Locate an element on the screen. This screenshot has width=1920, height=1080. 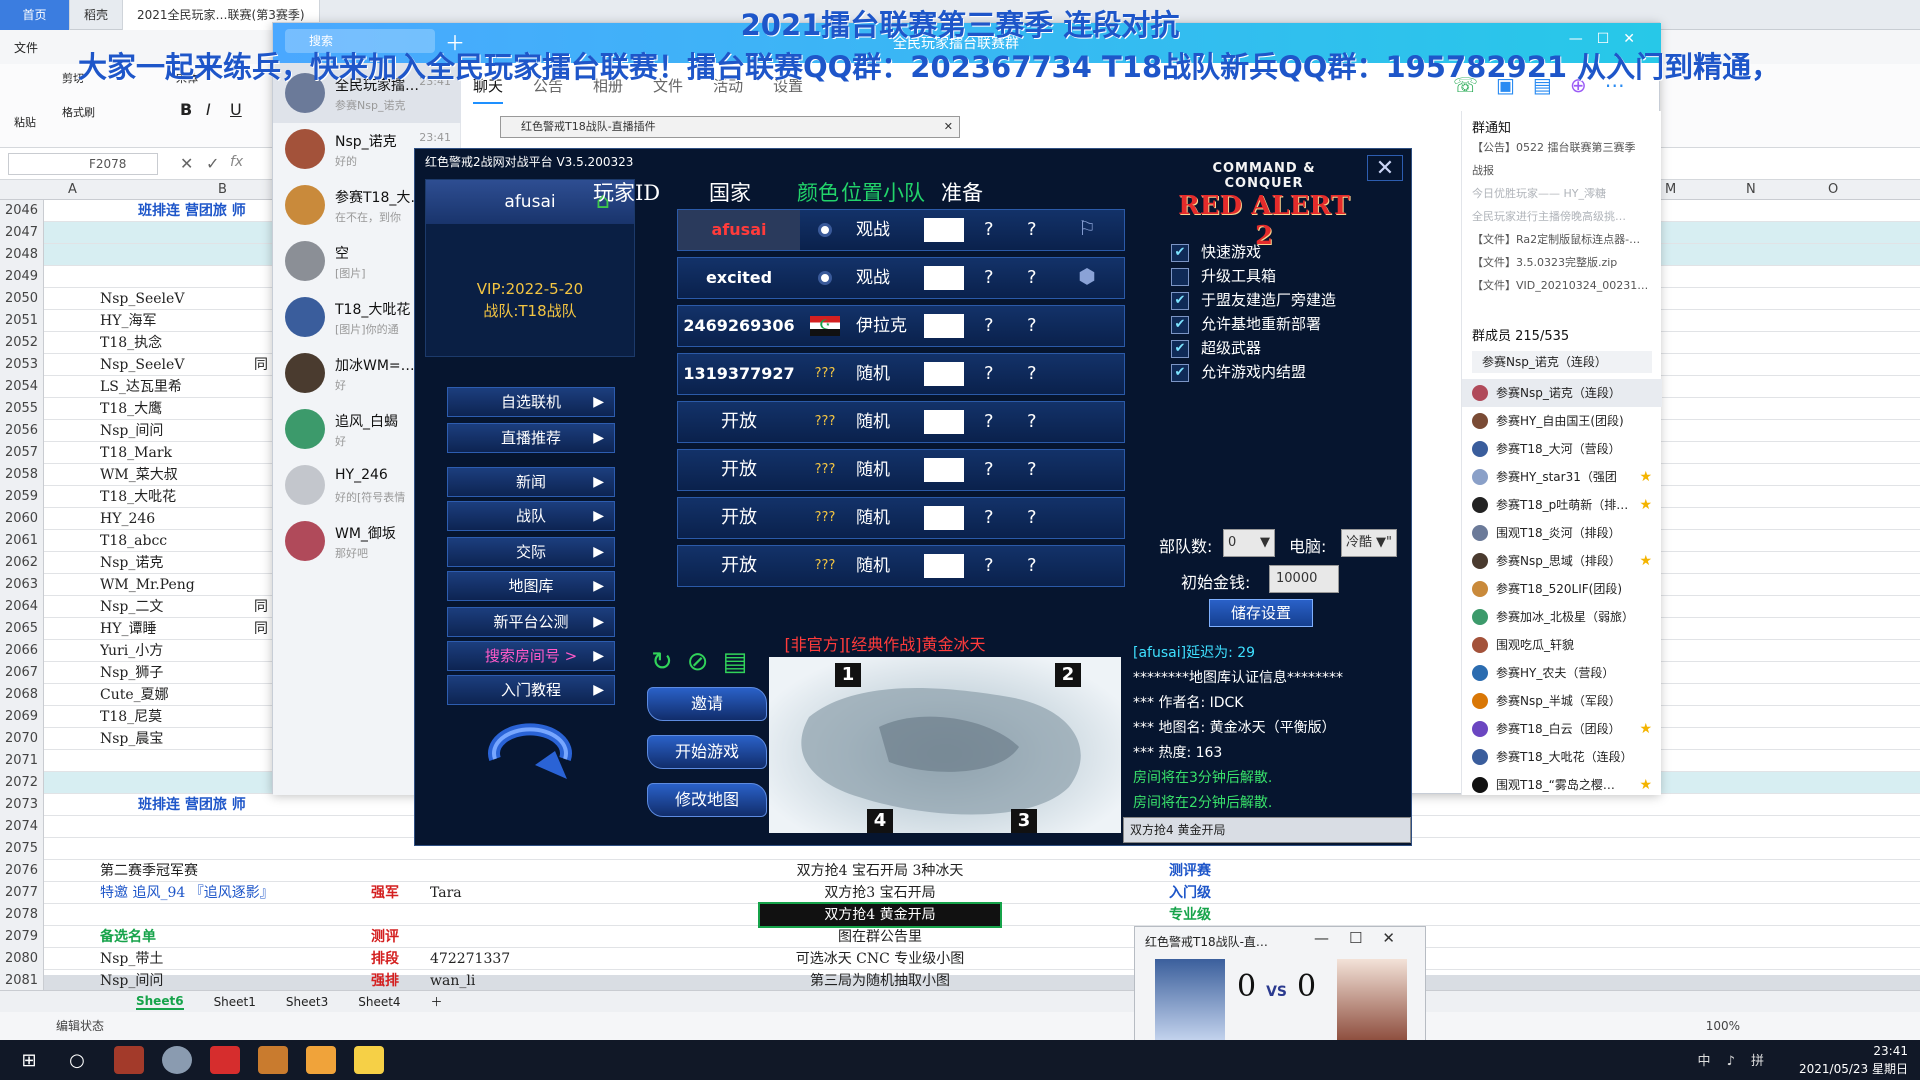
row-number: 2073 is located at coordinates (22, 805).